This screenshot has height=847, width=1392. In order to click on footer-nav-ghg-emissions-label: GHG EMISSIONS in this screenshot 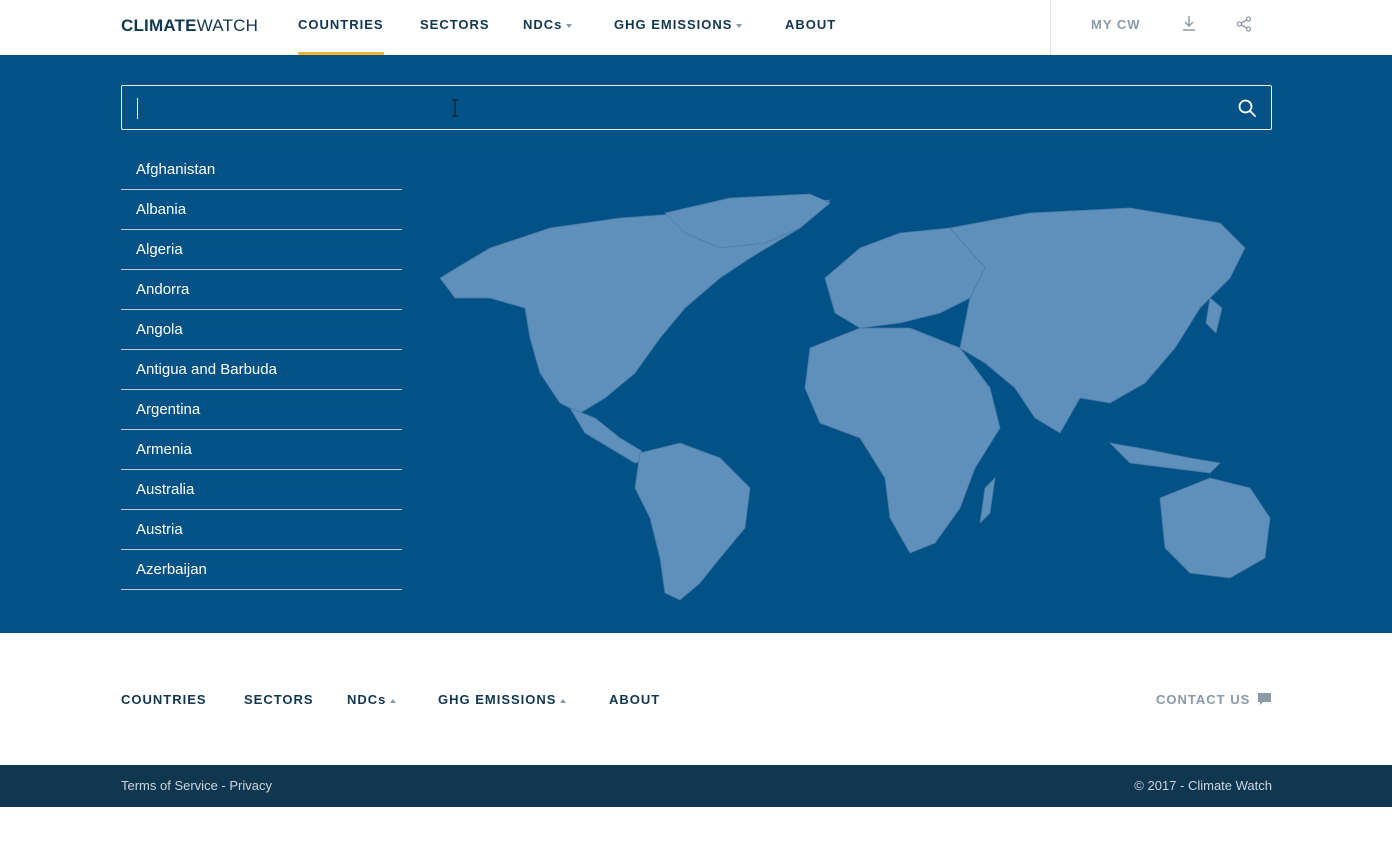, I will do `click(497, 699)`.